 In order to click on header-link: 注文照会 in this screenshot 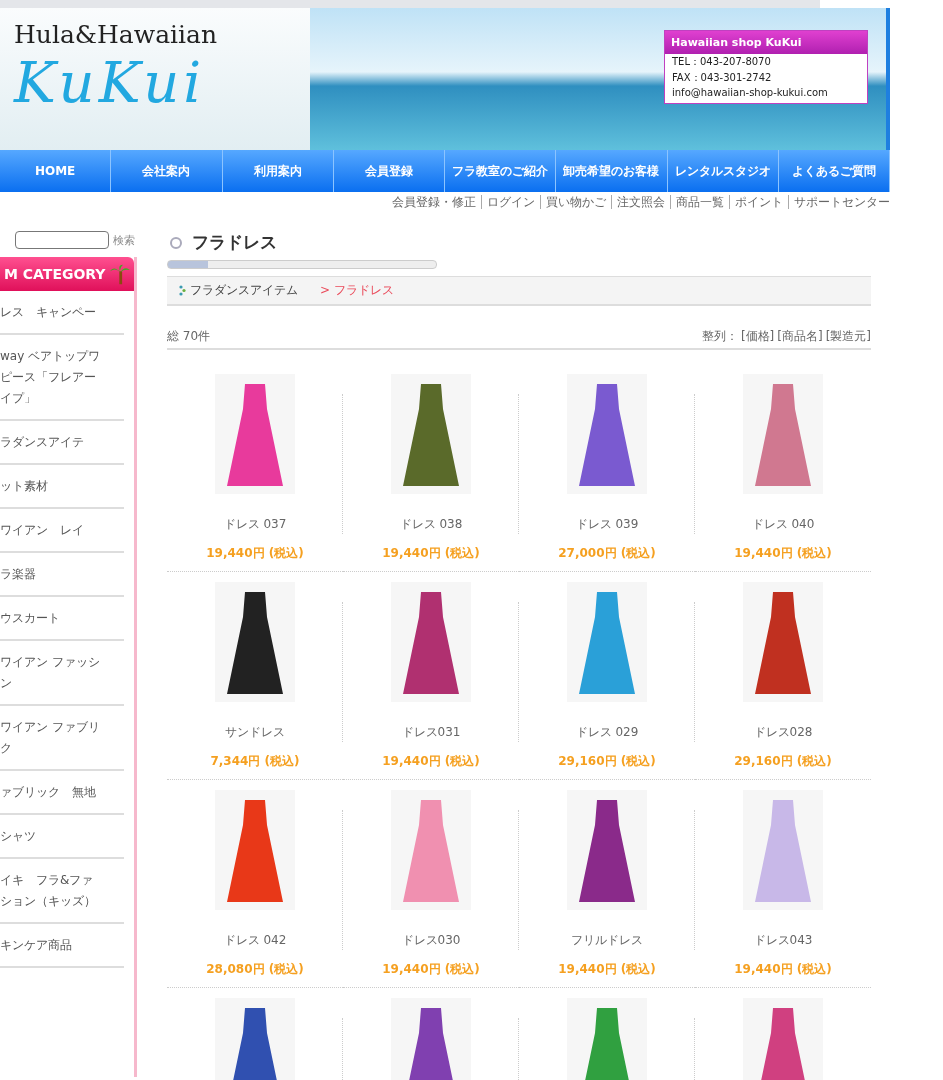, I will do `click(641, 202)`.